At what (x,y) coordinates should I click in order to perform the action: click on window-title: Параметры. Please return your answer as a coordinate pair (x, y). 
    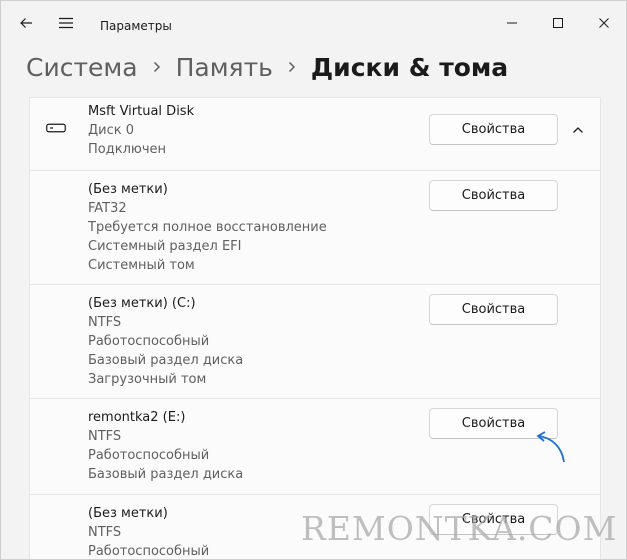
    Looking at the image, I should click on (136, 26).